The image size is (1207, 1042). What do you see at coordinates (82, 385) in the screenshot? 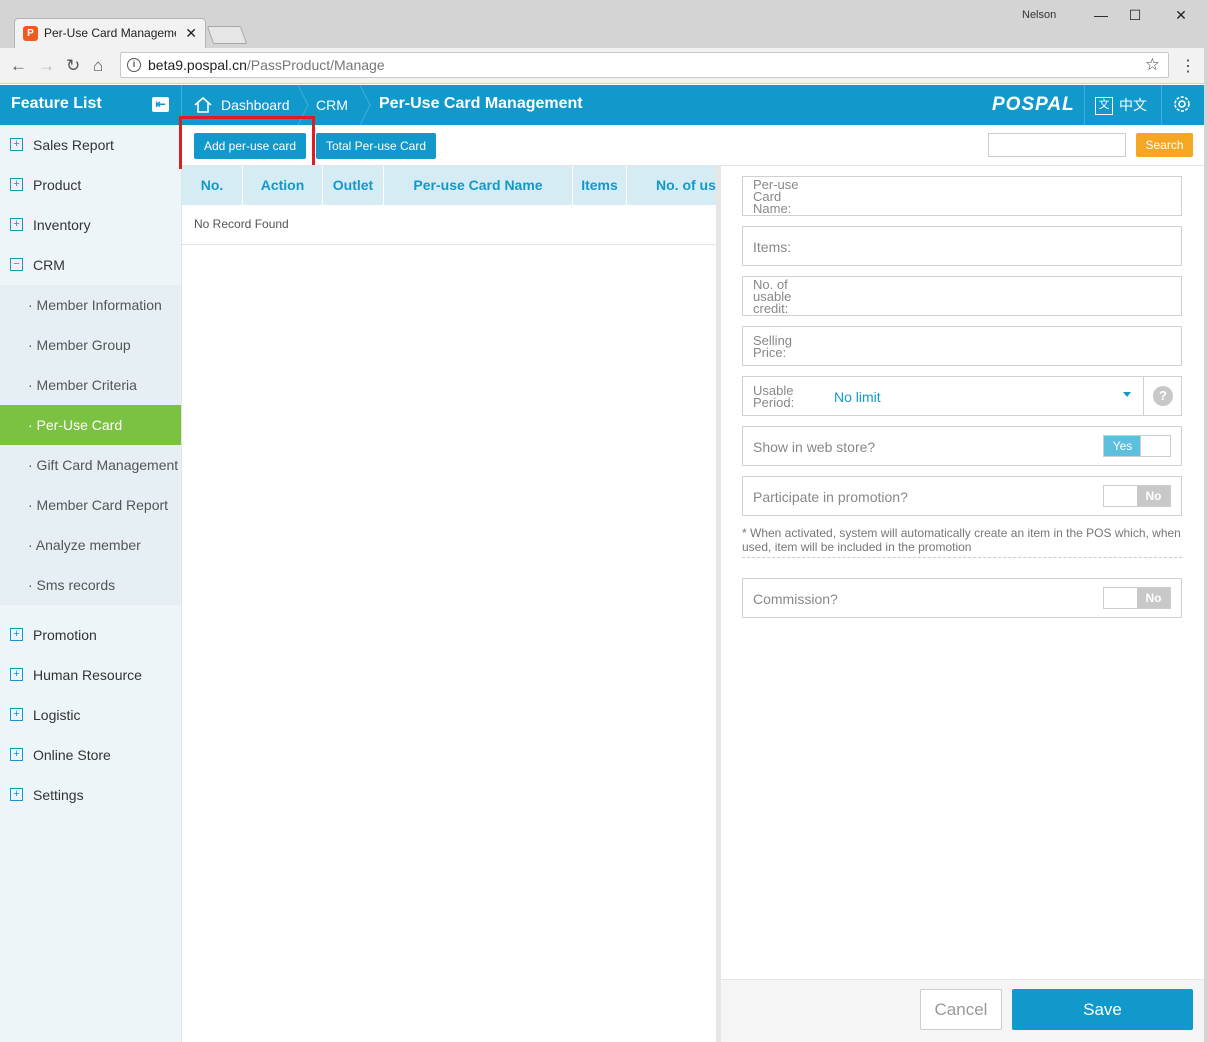
I see `sidebar-item-label: · Member Criteria` at bounding box center [82, 385].